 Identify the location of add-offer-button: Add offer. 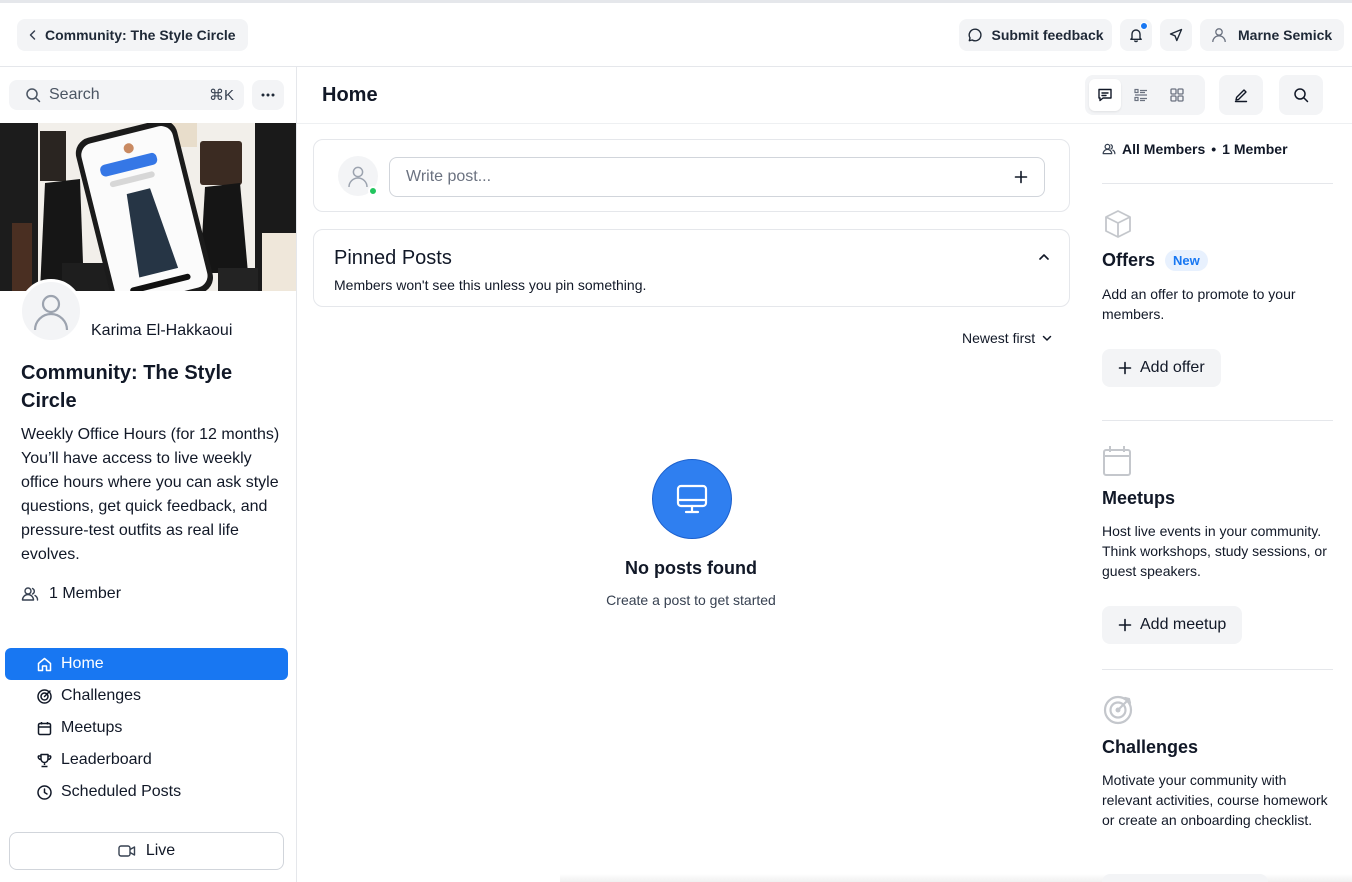
(1161, 368).